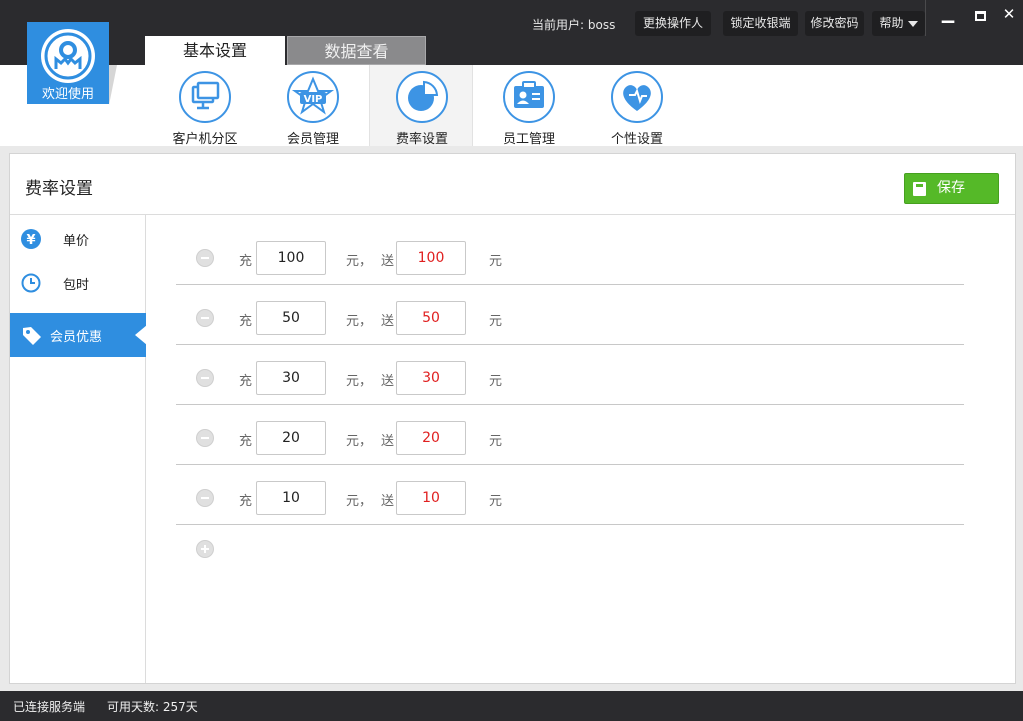 The height and width of the screenshot is (721, 1023). I want to click on yuan-icon: ¥, so click(31, 239).